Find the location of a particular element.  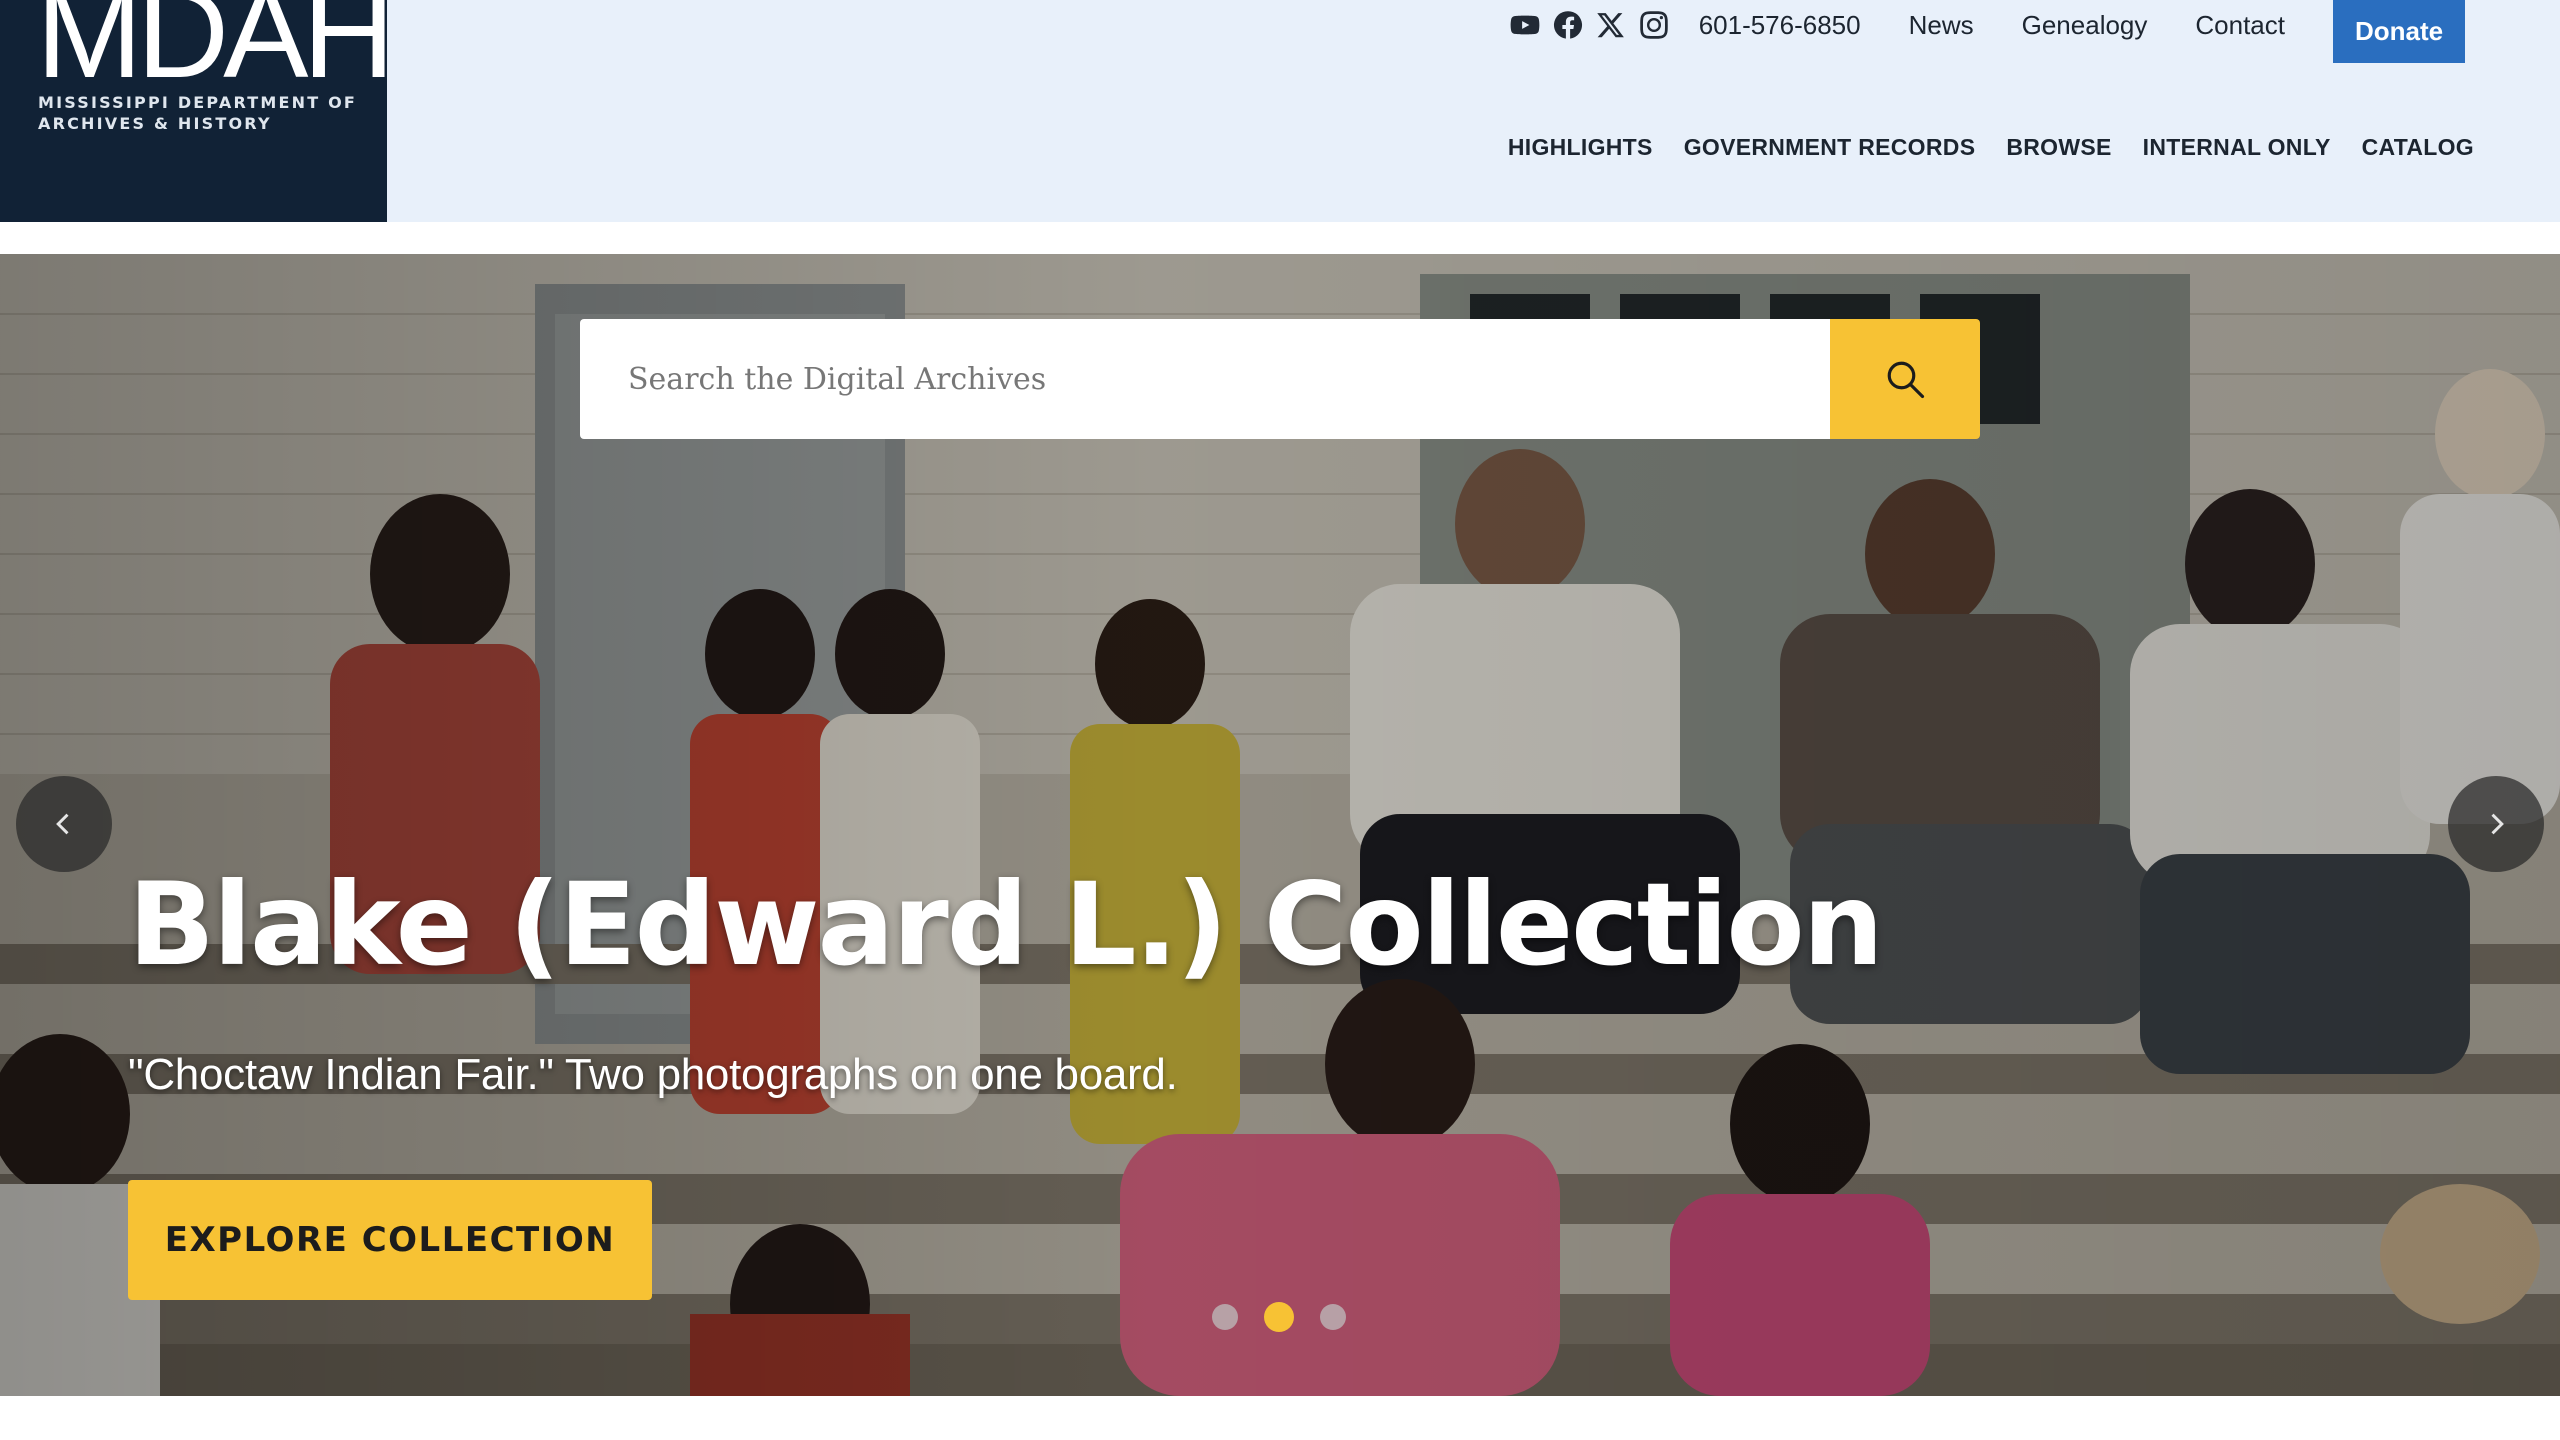

nav-item-internal-only: INTERNAL ONLY is located at coordinates (2237, 147).